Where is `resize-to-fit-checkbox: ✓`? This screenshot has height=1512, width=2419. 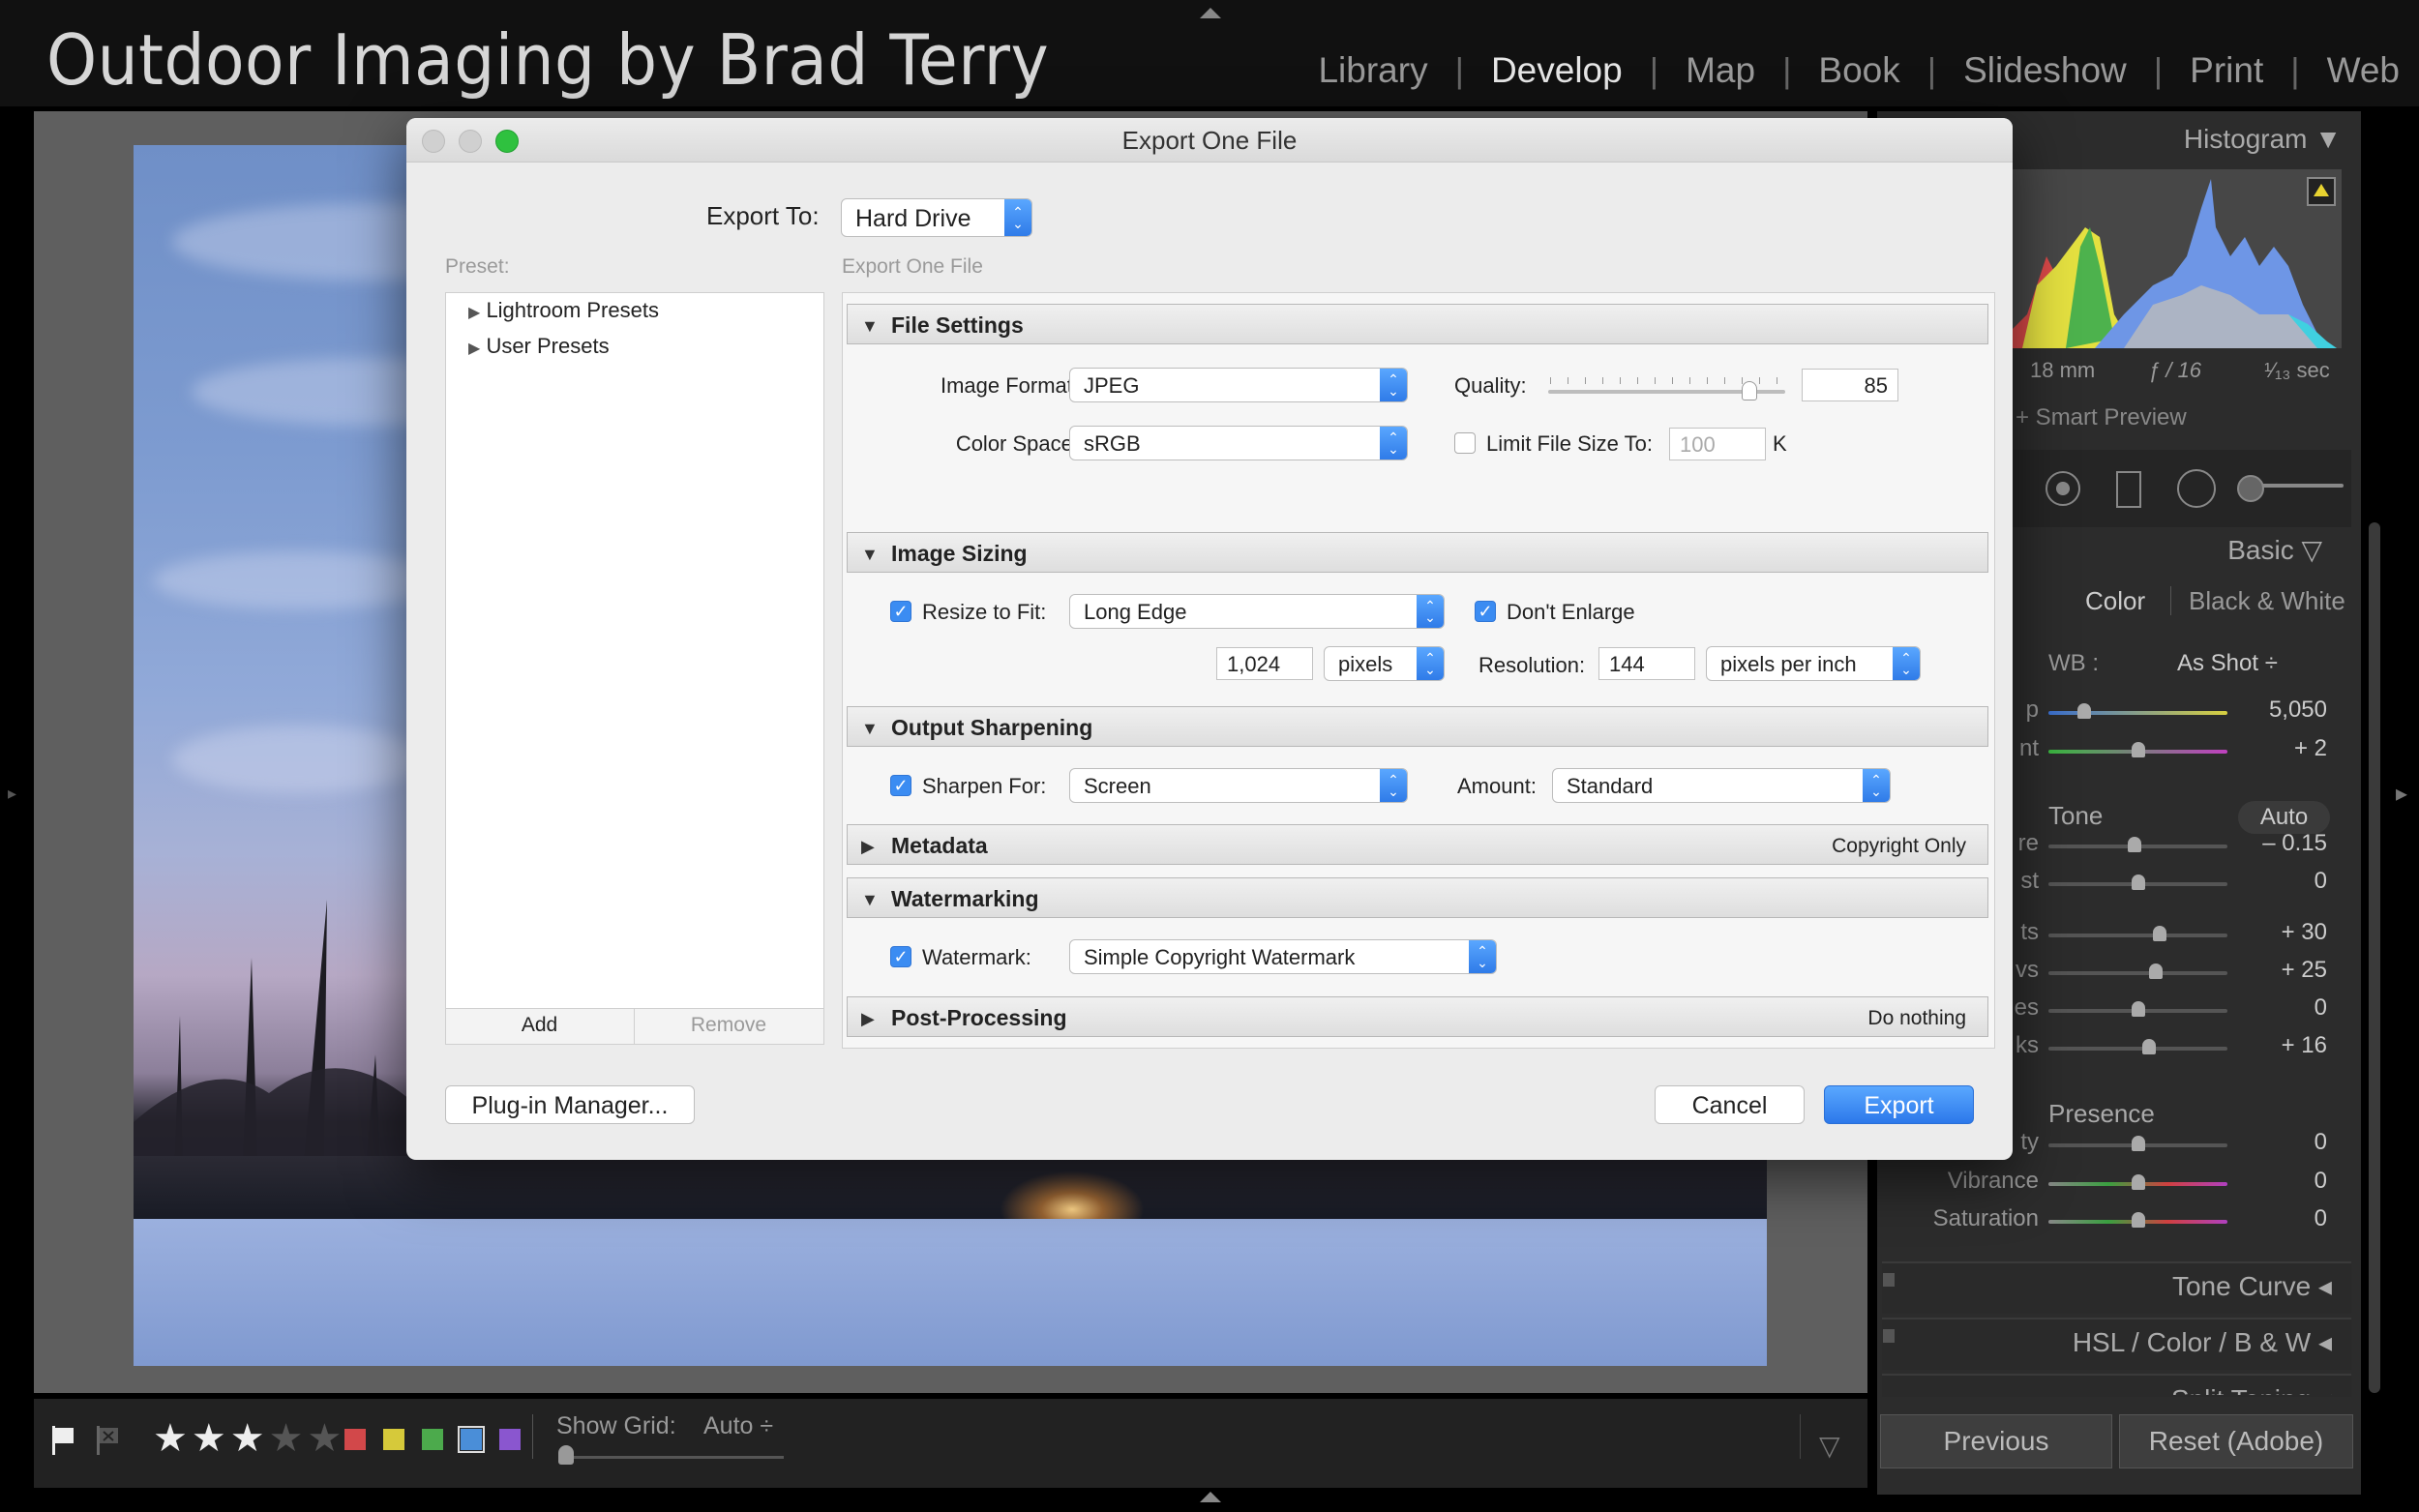
resize-to-fit-checkbox: ✓ is located at coordinates (901, 612).